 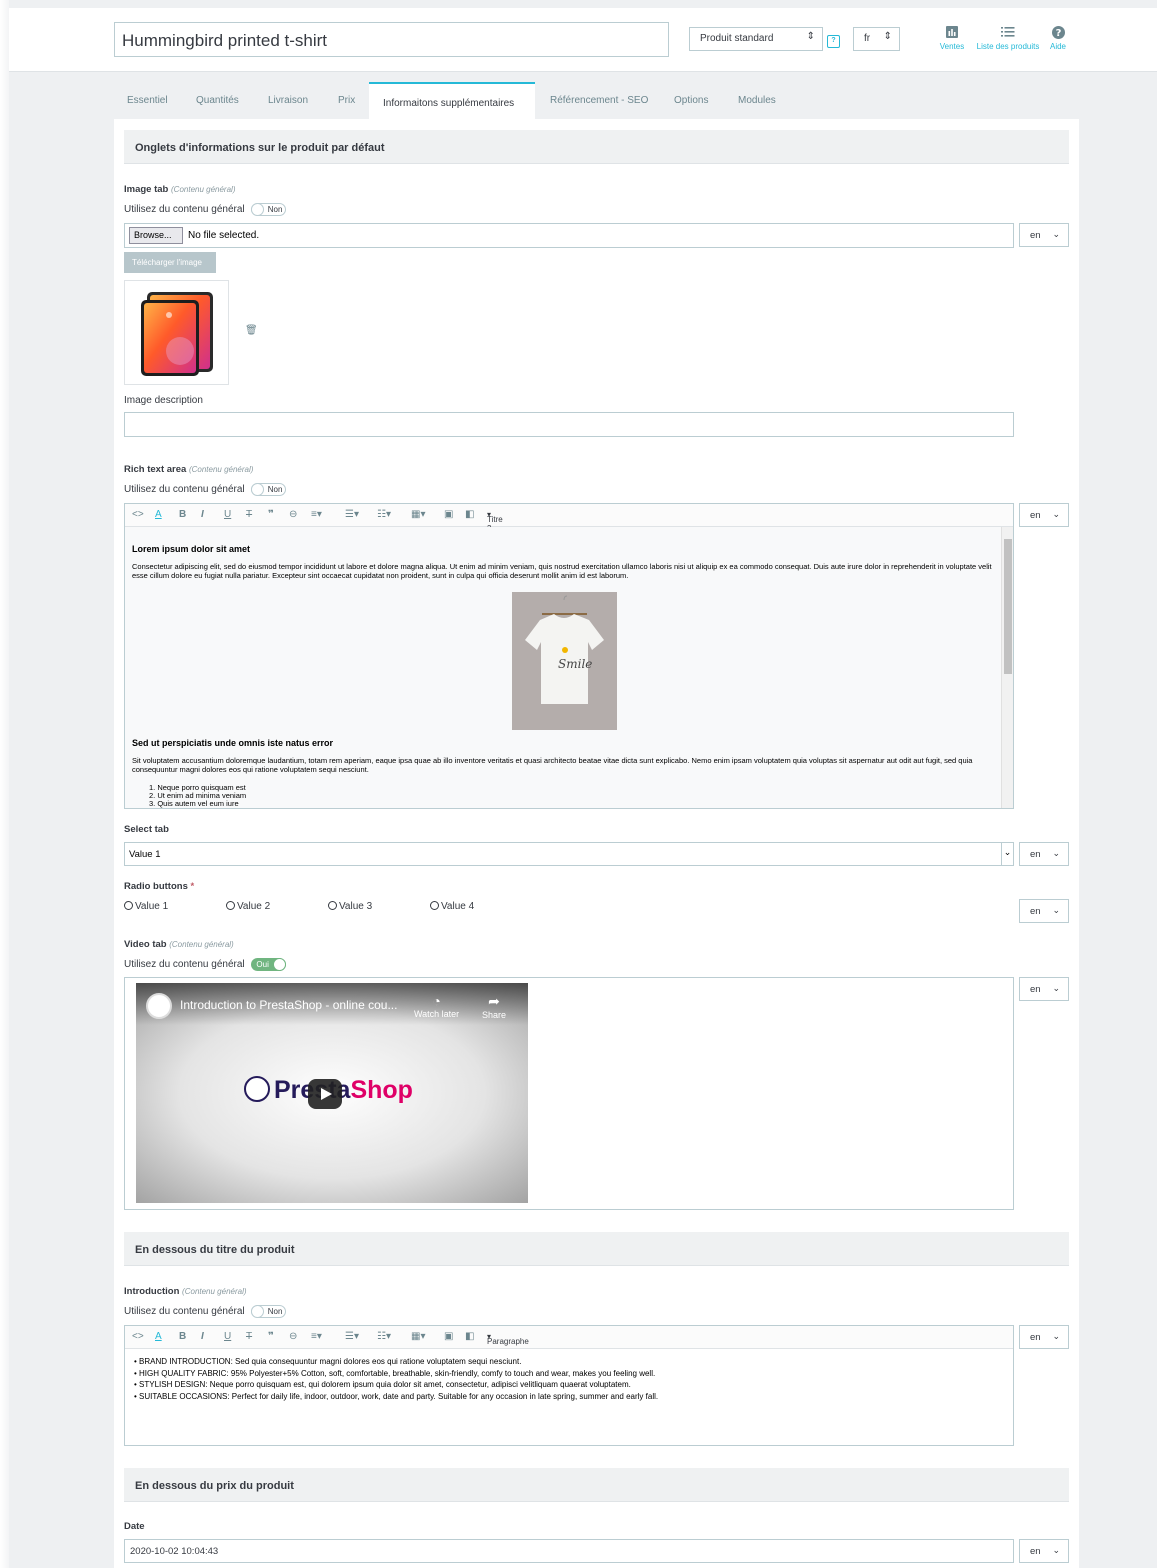 What do you see at coordinates (1035, 989) in the screenshot?
I see `lang-value: en` at bounding box center [1035, 989].